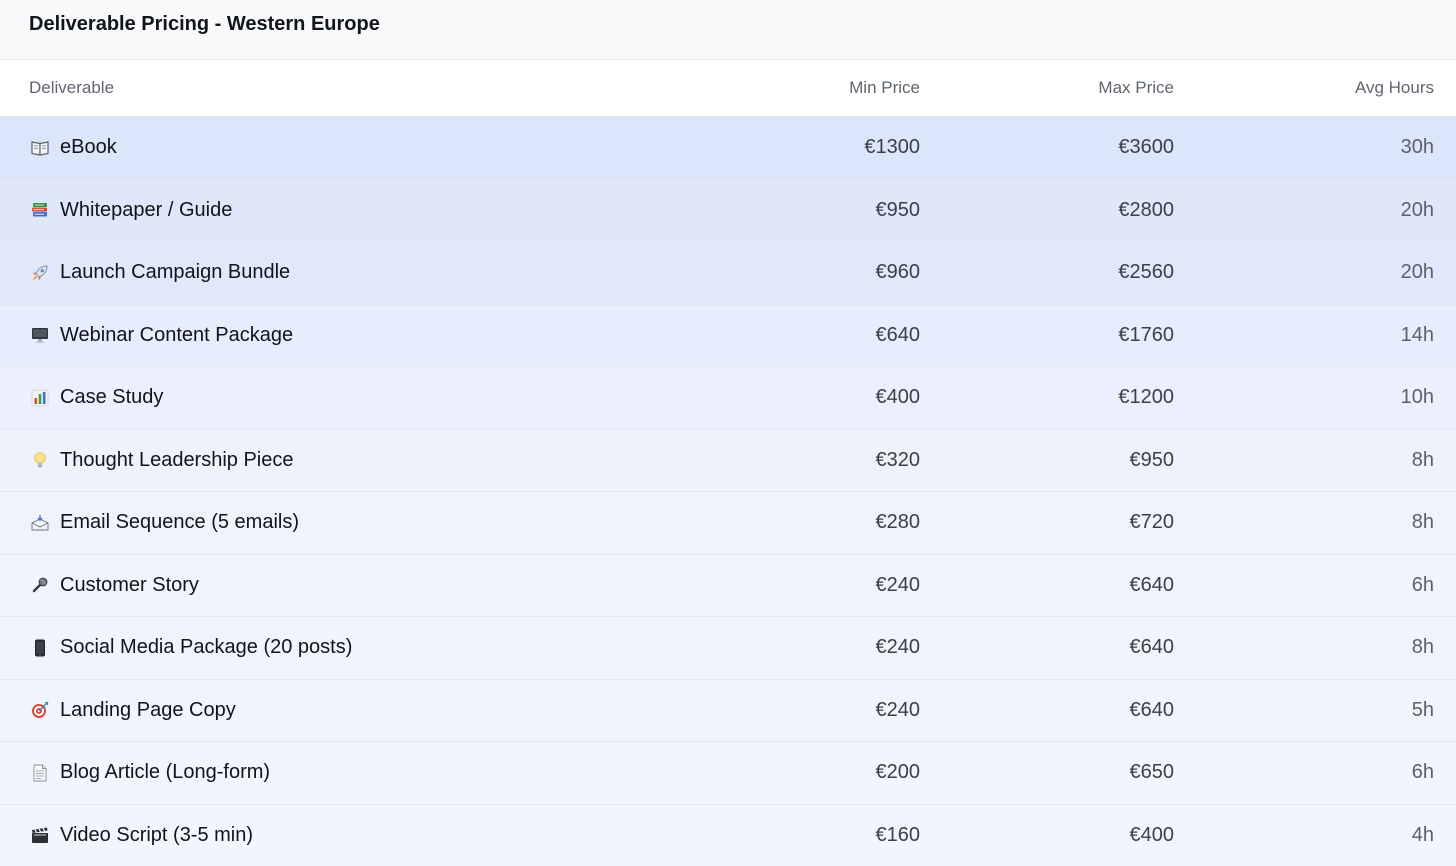  I want to click on table-row: Email Sequence (5 emails) €280 €720 8h, so click(728, 523).